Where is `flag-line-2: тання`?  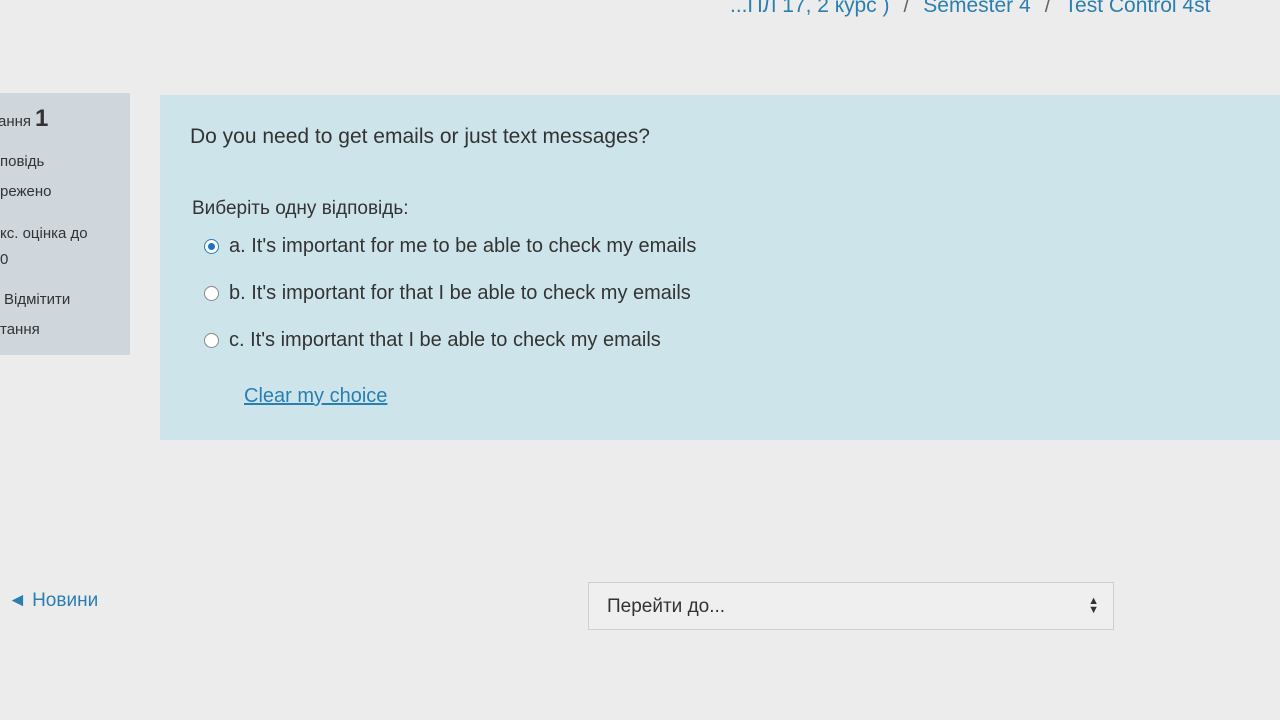
flag-line-2: тання is located at coordinates (20, 329).